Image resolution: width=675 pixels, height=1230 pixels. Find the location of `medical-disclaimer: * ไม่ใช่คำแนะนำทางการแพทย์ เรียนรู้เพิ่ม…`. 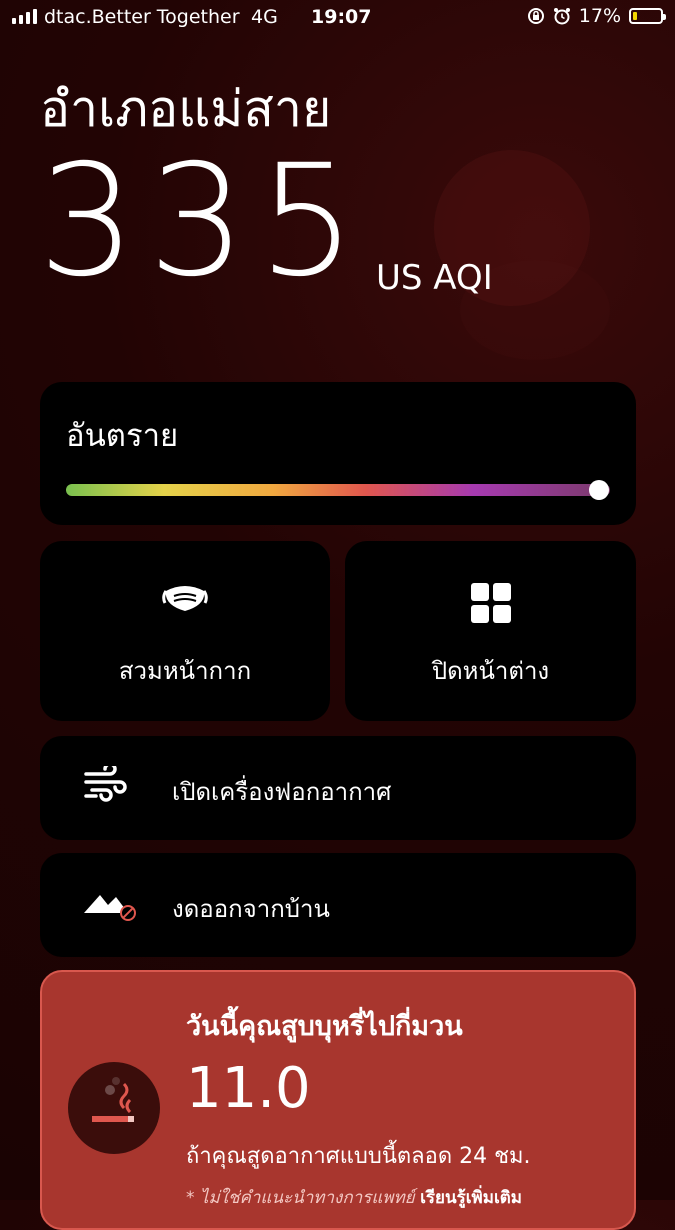

medical-disclaimer: * ไม่ใช่คำแนะนำทางการแพทย์ เรียนรู้เพิ่ม… is located at coordinates (354, 1197).